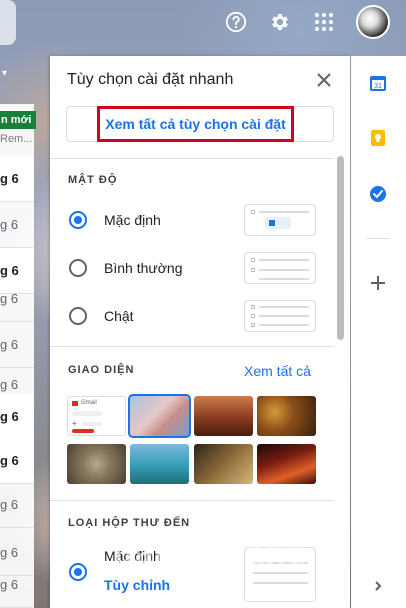  Describe the element at coordinates (78, 572) in the screenshot. I see `inbox-default-radio` at that location.